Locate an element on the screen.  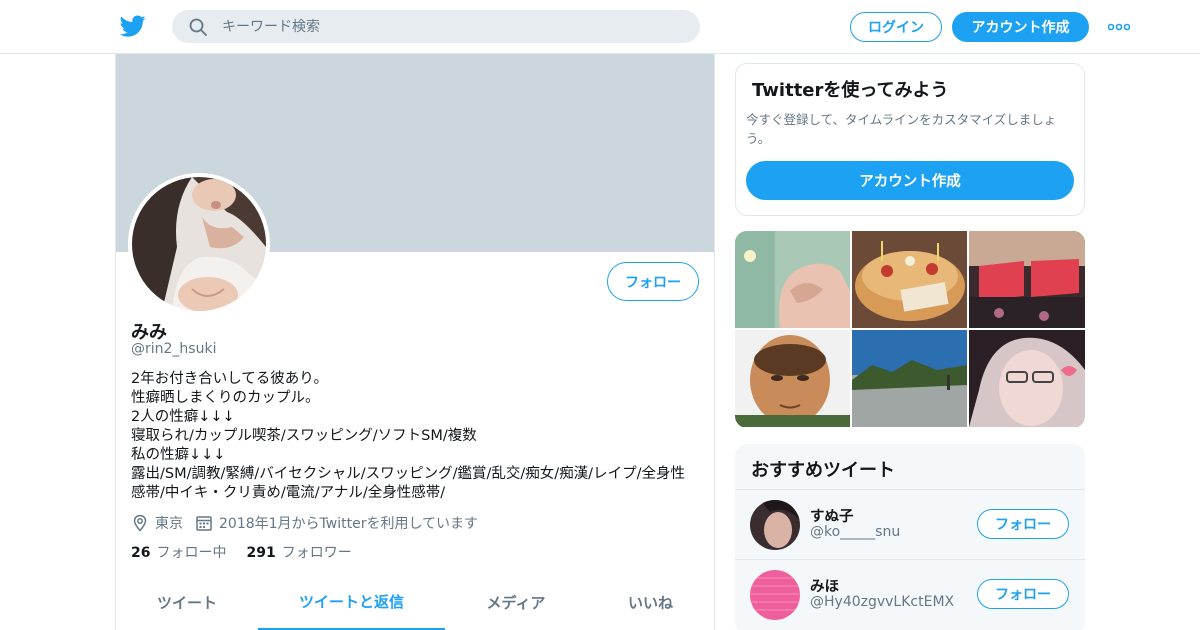
followers-count: 291 is located at coordinates (261, 553).